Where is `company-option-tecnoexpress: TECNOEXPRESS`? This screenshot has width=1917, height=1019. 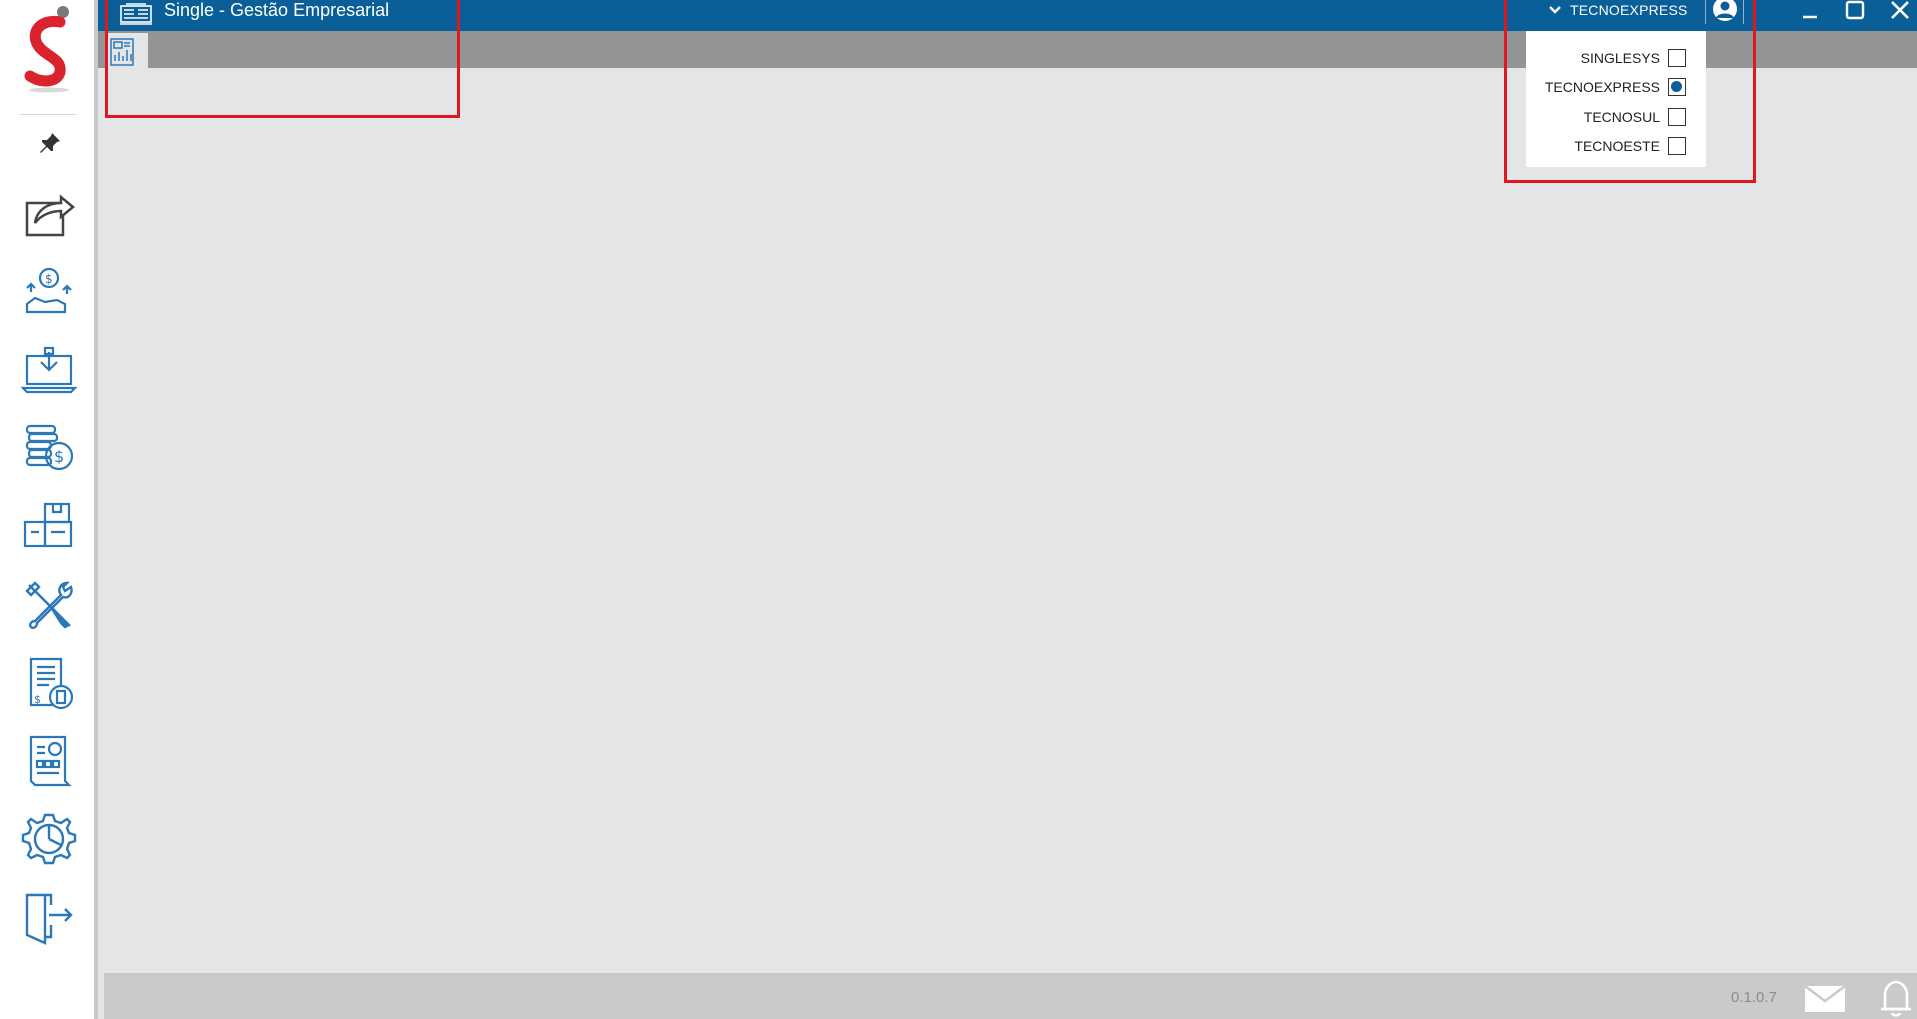
company-option-tecnoexpress: TECNOEXPRESS is located at coordinates (1616, 88).